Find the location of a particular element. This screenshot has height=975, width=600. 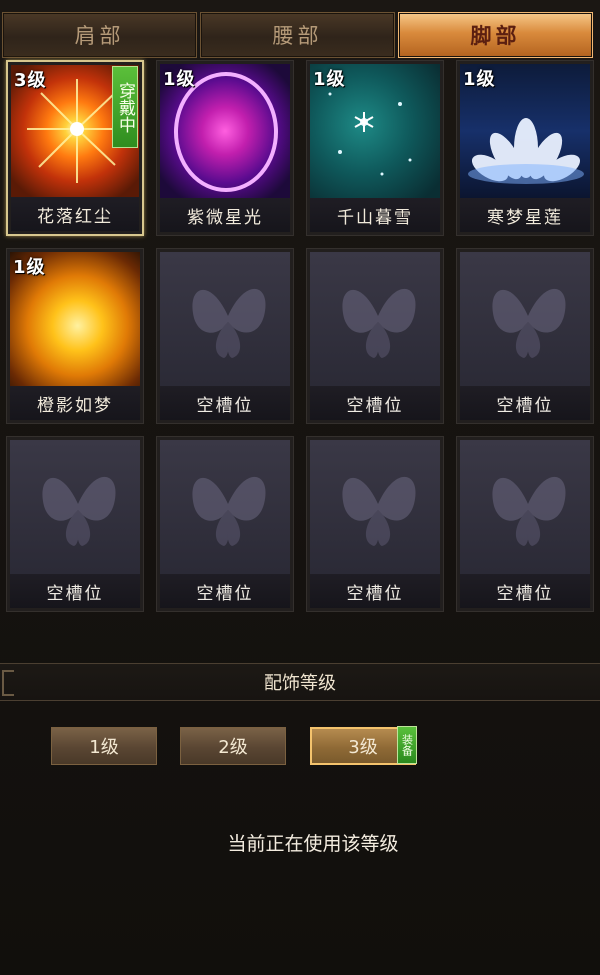

slot-name: 紫微星光 is located at coordinates (225, 215).